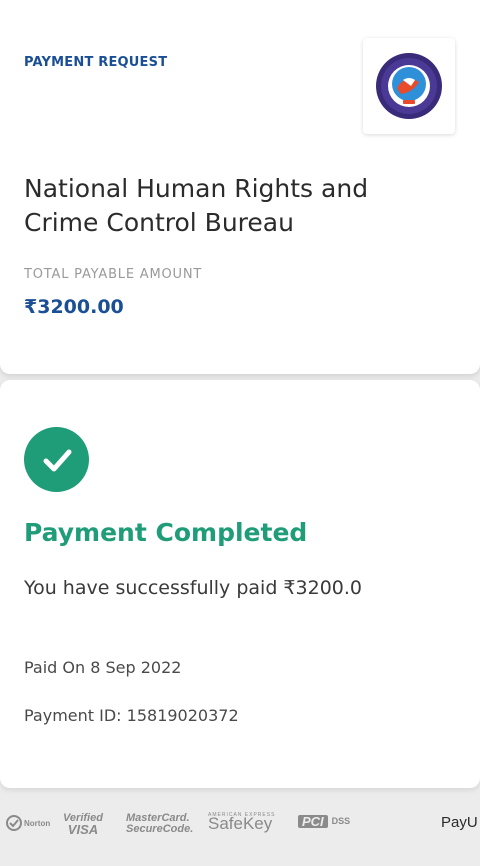  Describe the element at coordinates (96, 62) in the screenshot. I see `payment-request-label: PAYMENT REQUEST` at that location.